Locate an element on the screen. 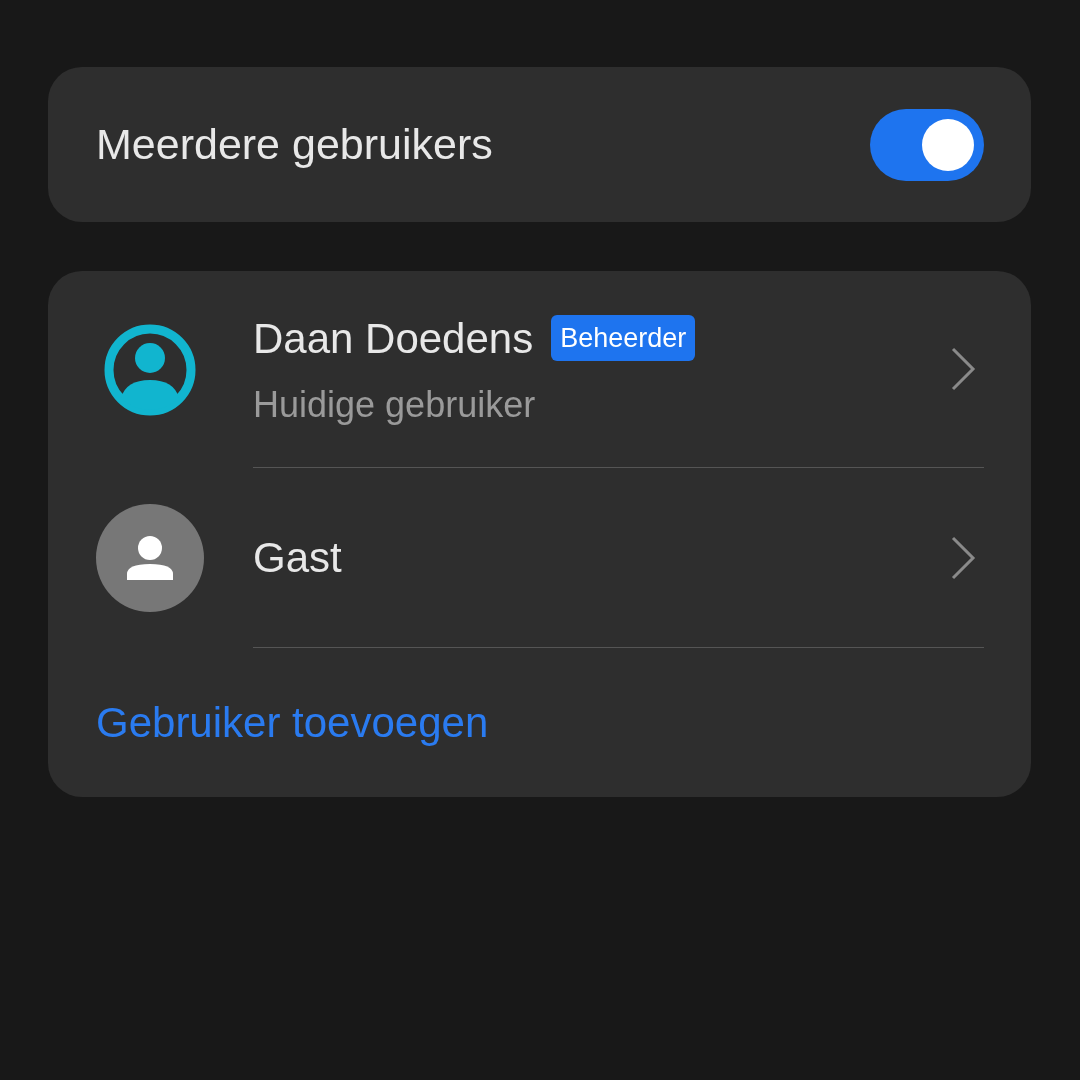 The image size is (1080, 1080). user-name: Gast is located at coordinates (297, 558).